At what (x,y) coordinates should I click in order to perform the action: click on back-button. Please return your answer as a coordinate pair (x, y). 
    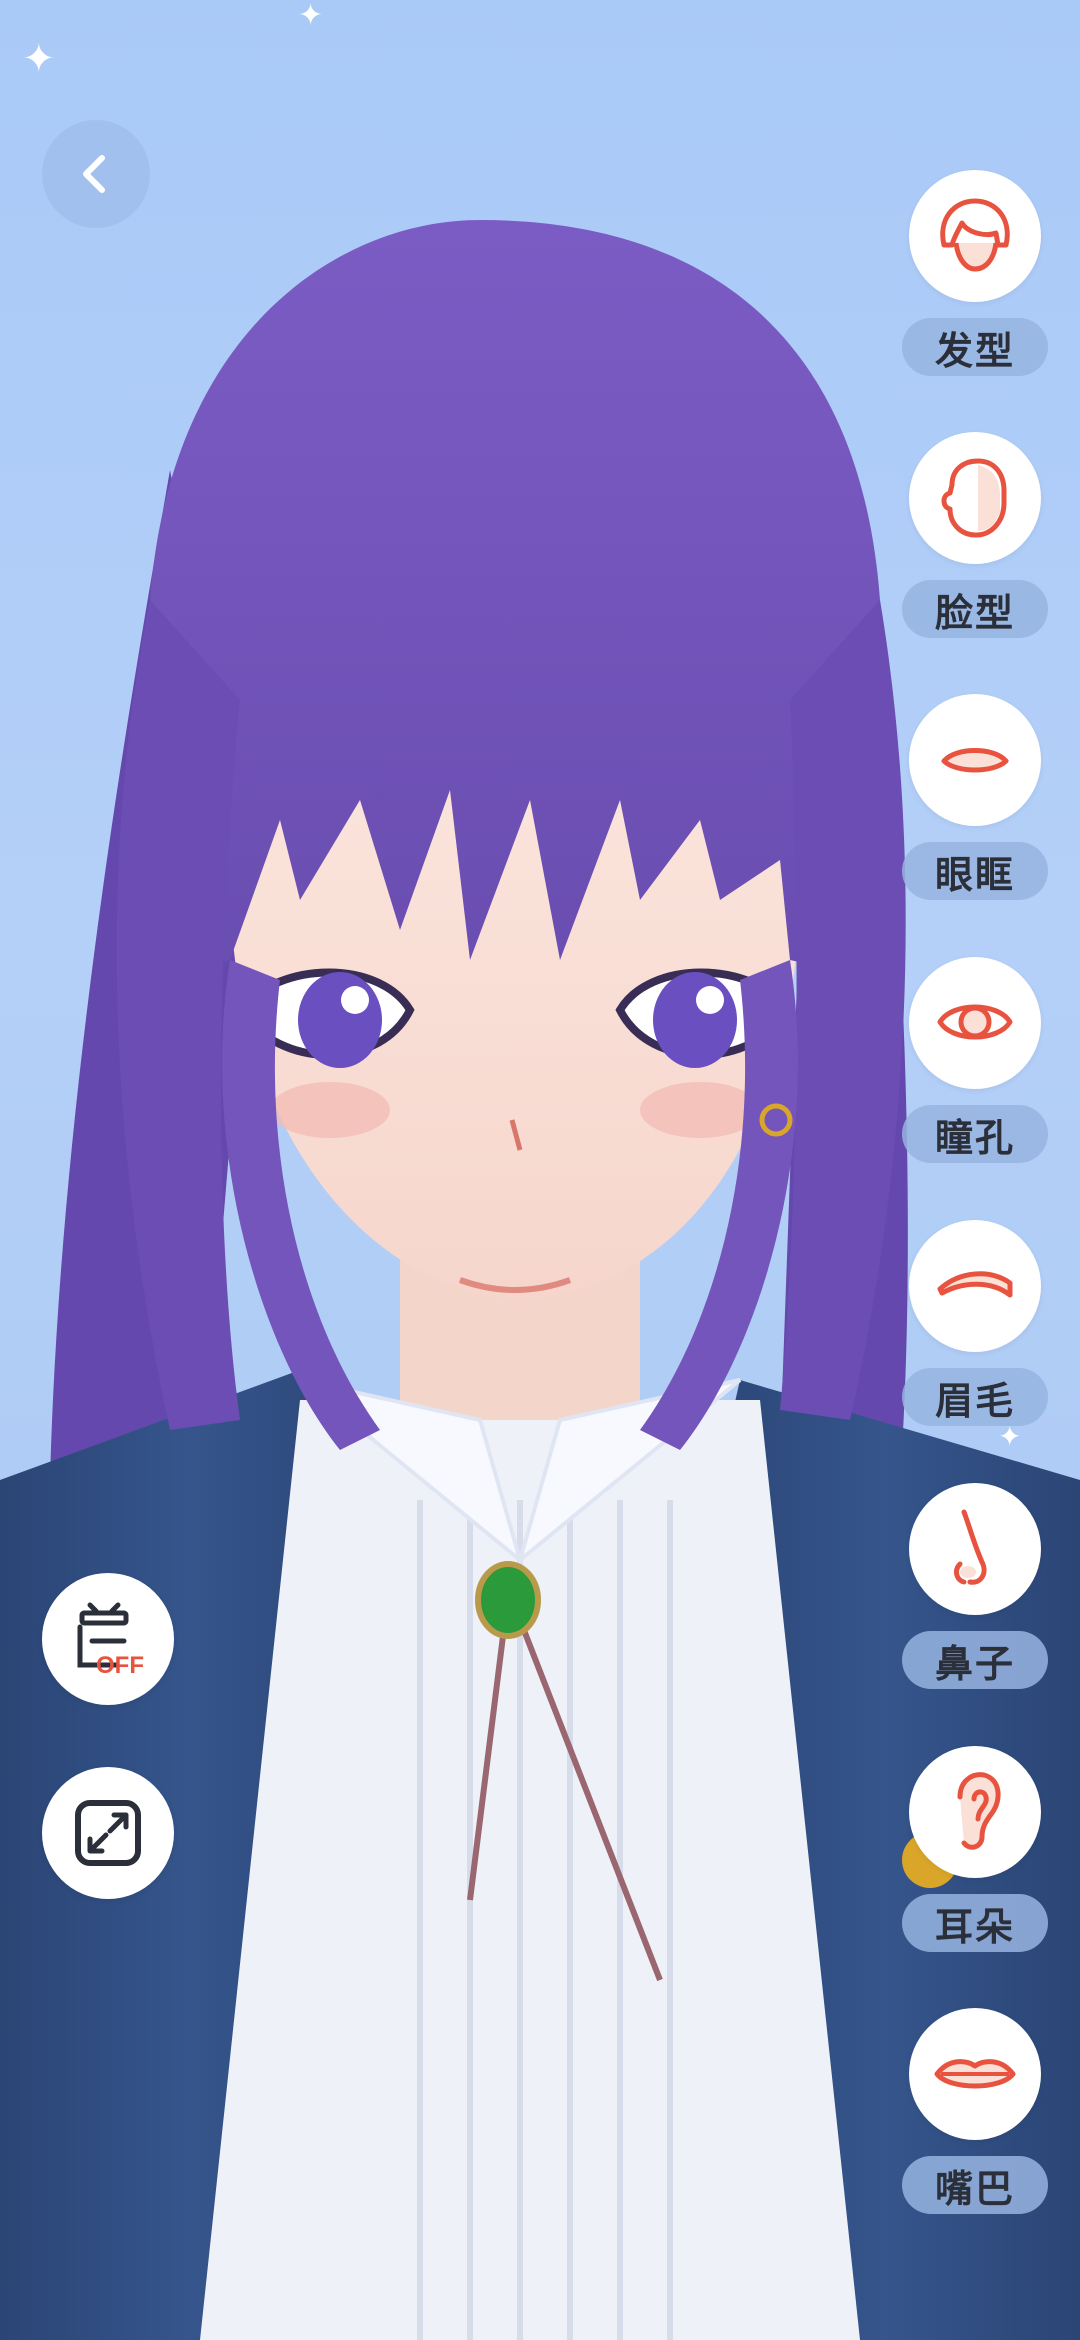
    Looking at the image, I should click on (96, 174).